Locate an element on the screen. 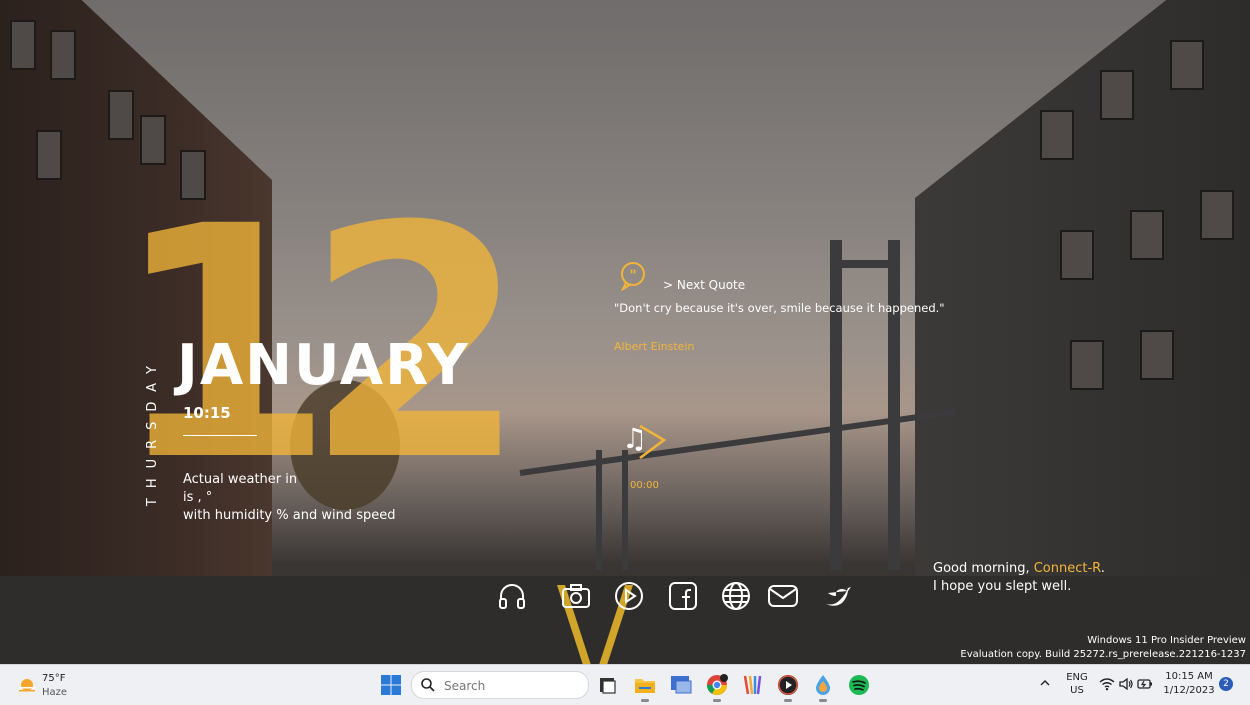 This screenshot has height=705, width=1250. mail-button is located at coordinates (783, 596).